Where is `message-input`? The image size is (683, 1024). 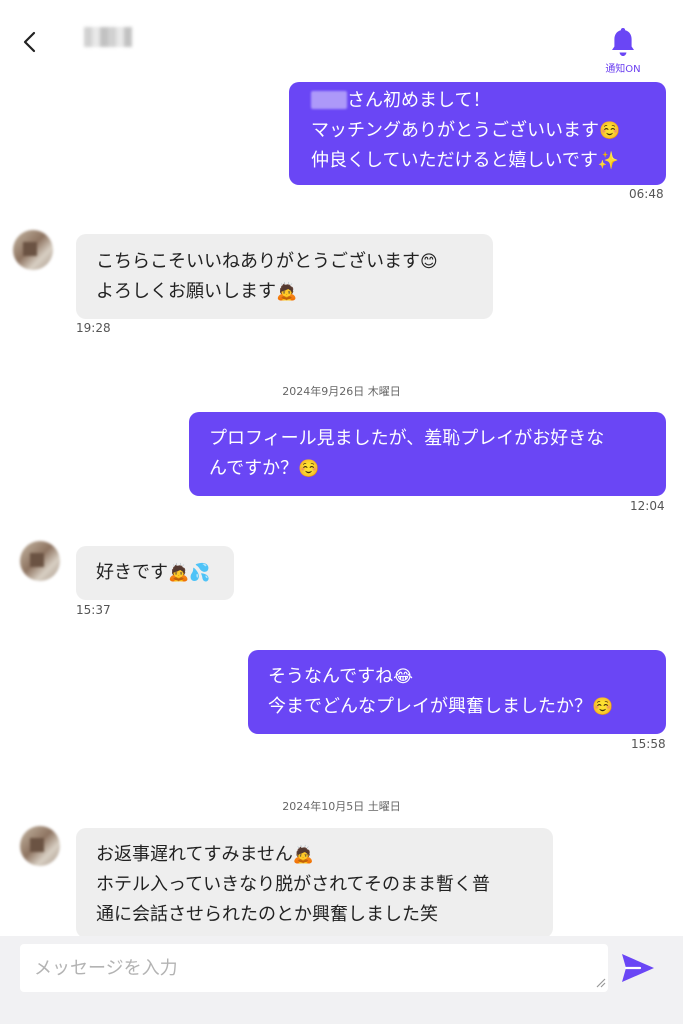 message-input is located at coordinates (314, 968).